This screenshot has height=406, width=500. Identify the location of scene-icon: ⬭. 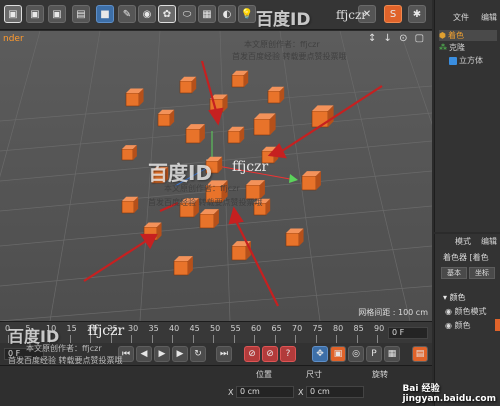
(187, 14).